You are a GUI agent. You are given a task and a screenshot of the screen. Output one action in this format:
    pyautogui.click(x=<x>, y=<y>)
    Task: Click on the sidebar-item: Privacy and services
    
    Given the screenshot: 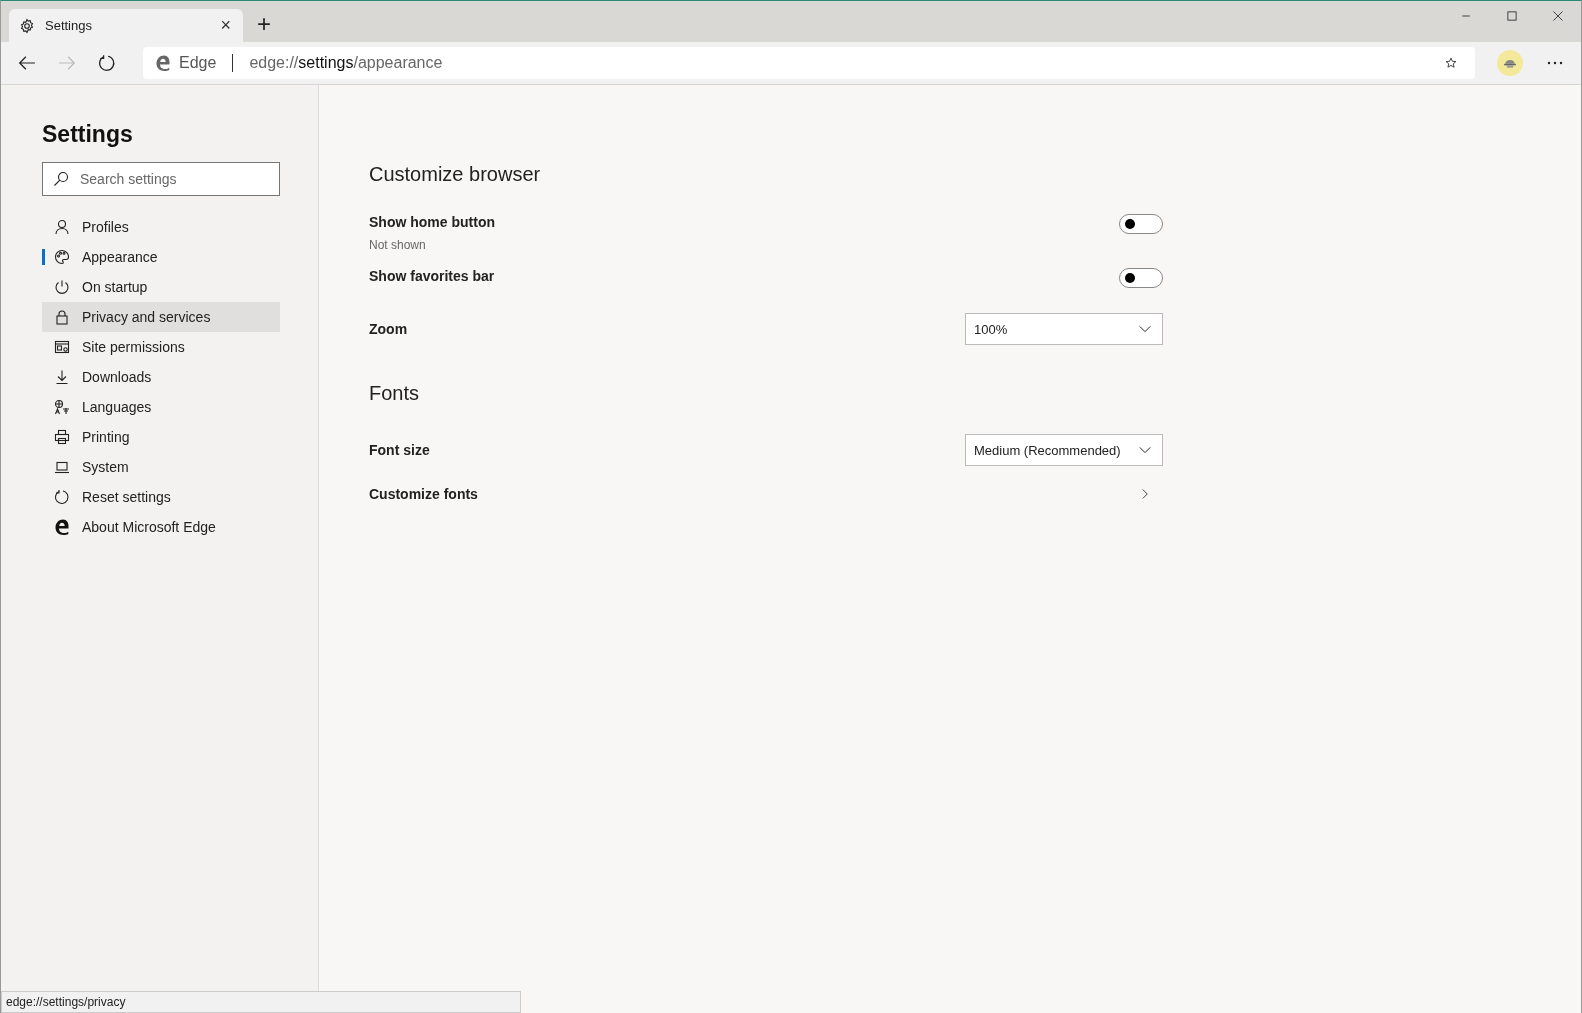 What is the action you would take?
    pyautogui.click(x=161, y=317)
    